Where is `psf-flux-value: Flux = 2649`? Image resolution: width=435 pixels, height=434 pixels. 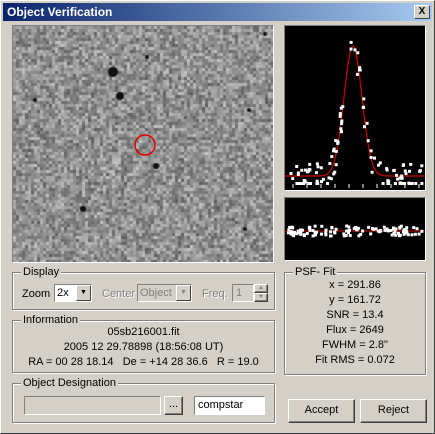
psf-flux-value: Flux = 2649 is located at coordinates (355, 330).